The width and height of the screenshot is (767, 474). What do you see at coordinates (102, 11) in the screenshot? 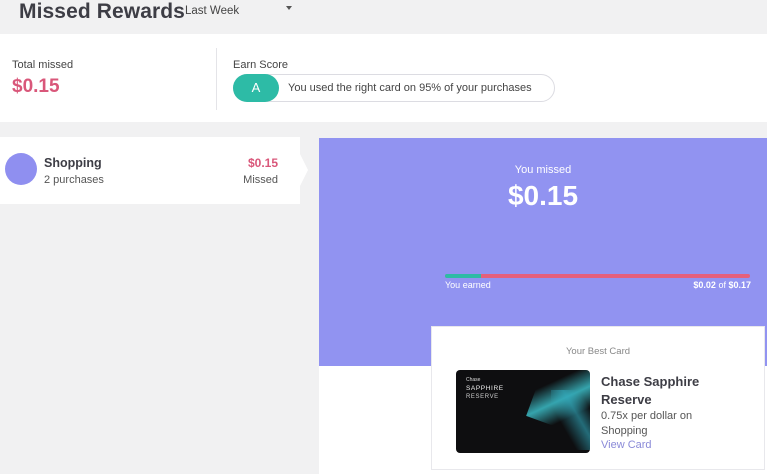
I see `page-title: Missed Rewards` at bounding box center [102, 11].